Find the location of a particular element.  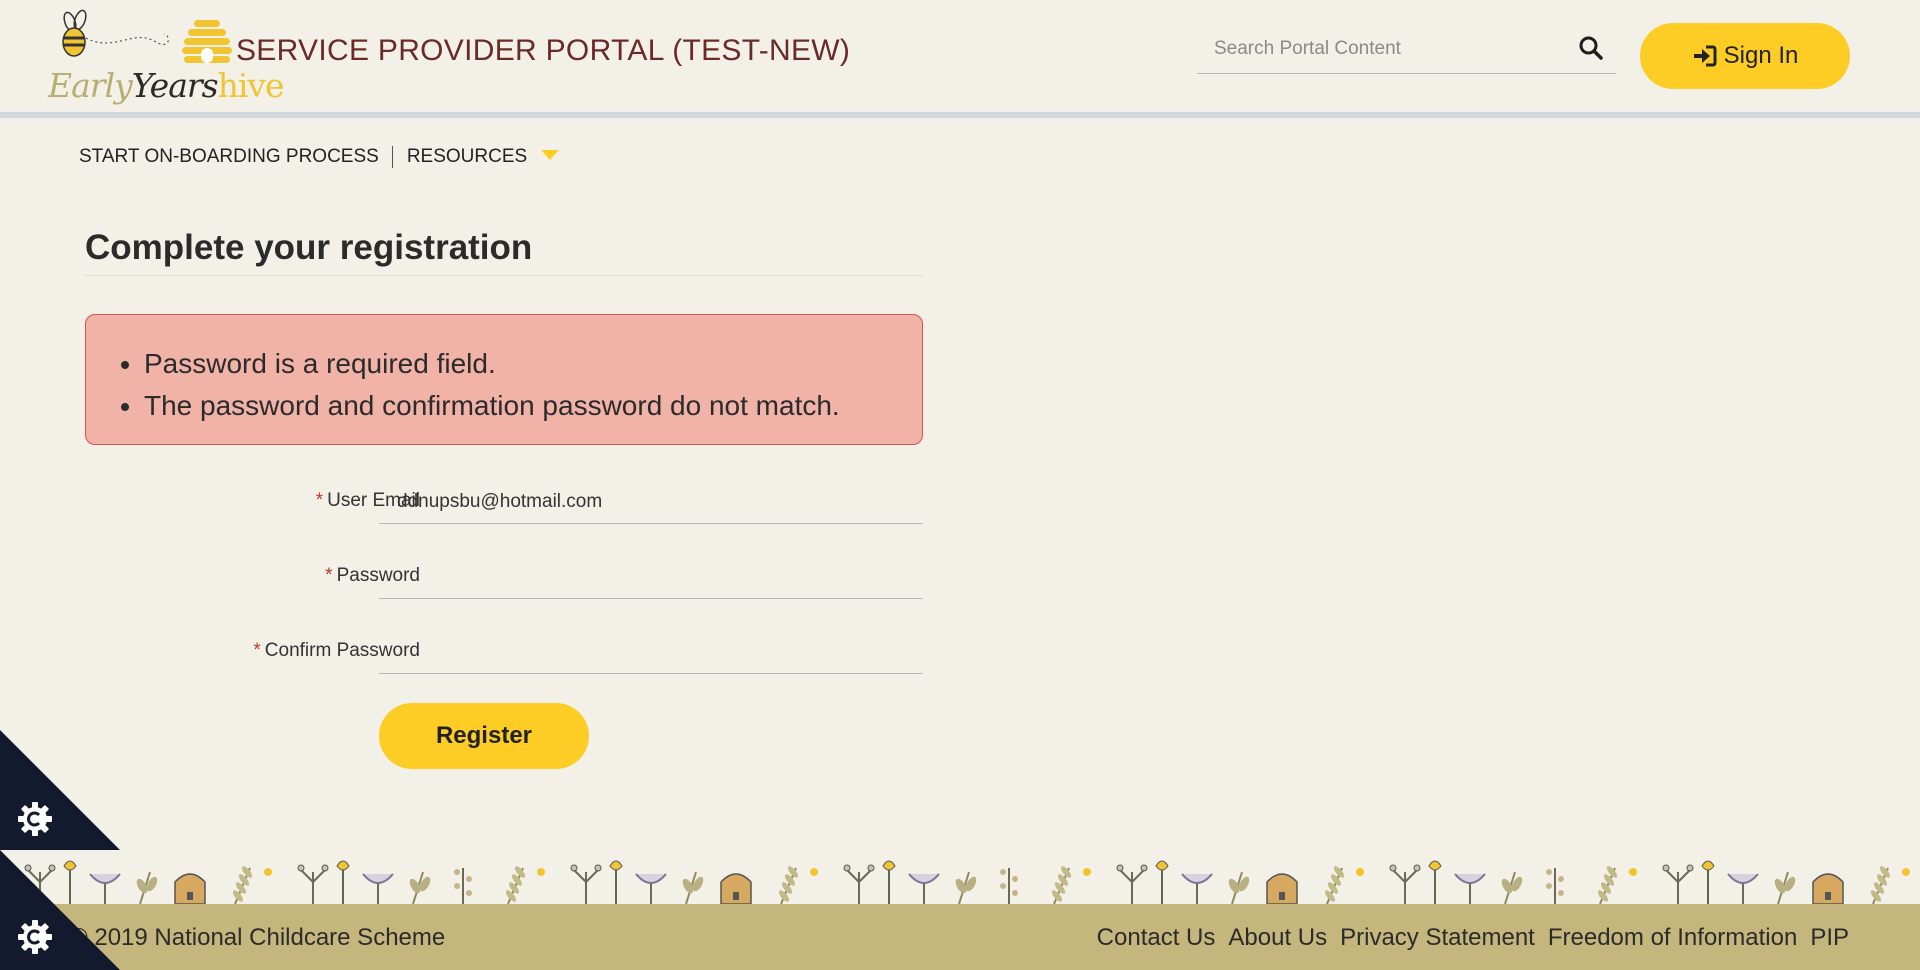

error-item: Password is a required field. is located at coordinates (533, 364).